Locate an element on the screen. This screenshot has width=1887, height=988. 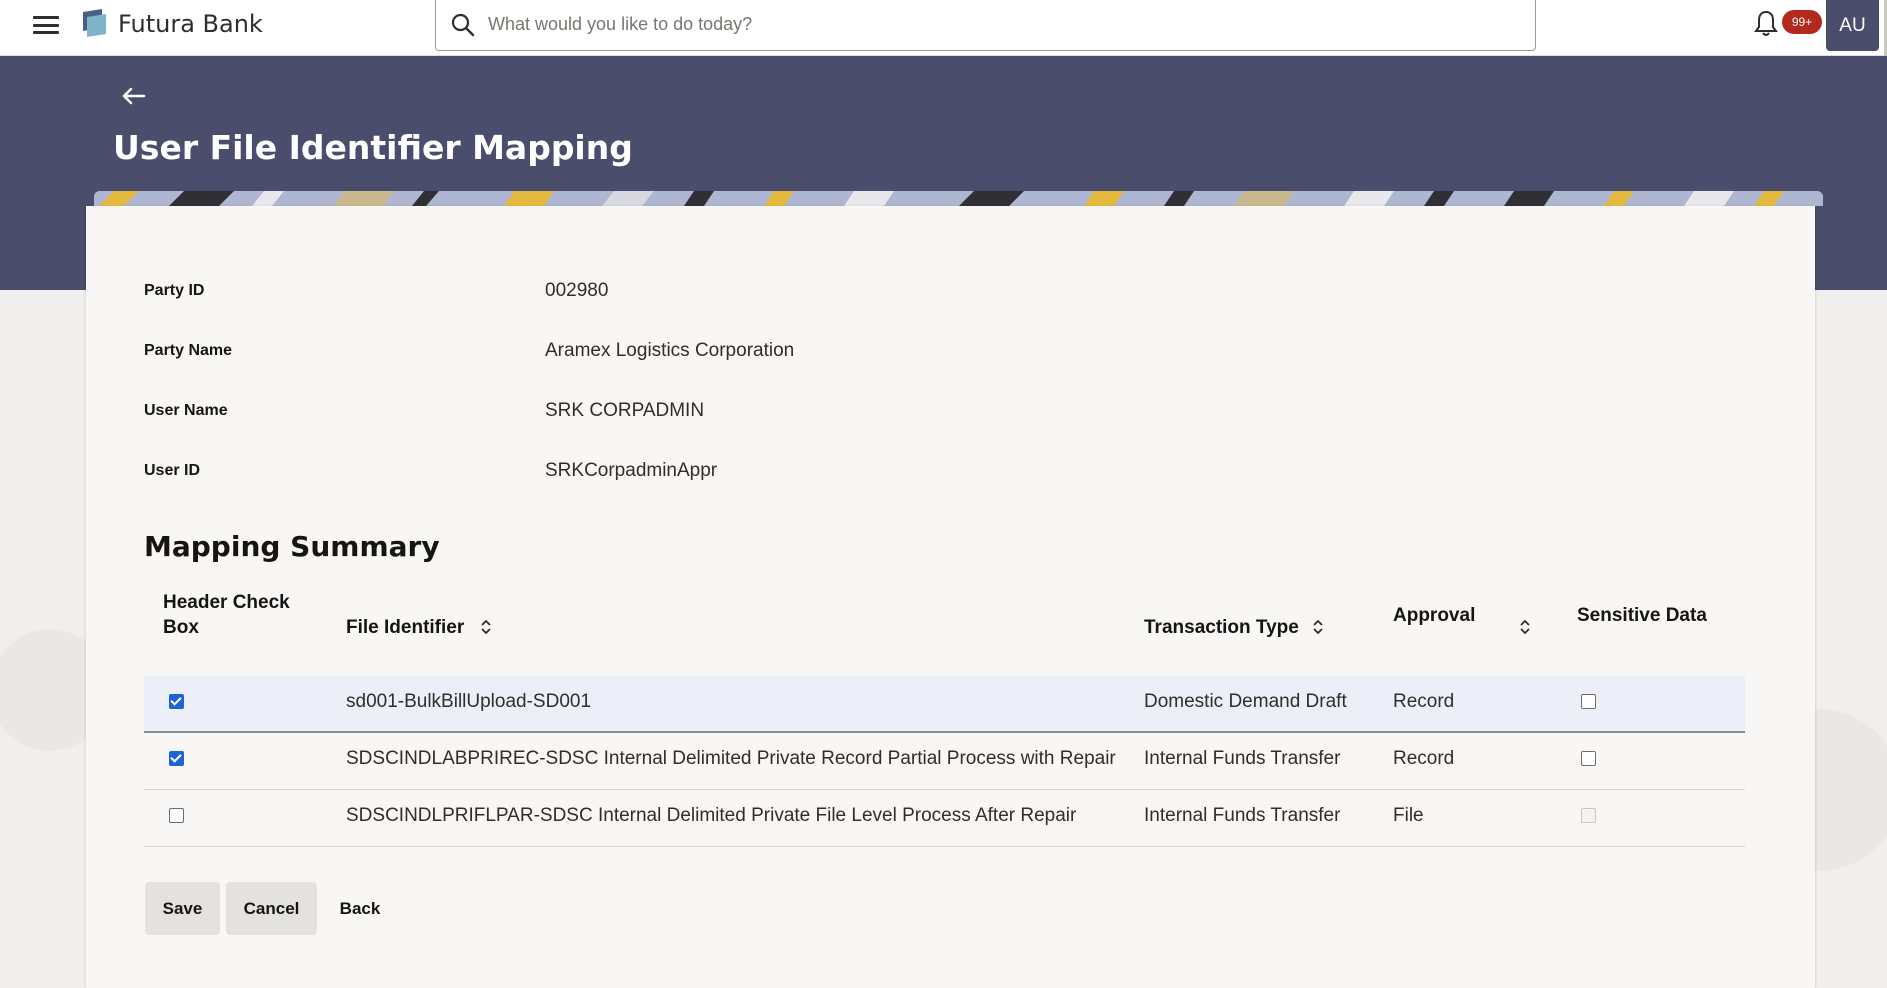
search-bar is located at coordinates (985, 25).